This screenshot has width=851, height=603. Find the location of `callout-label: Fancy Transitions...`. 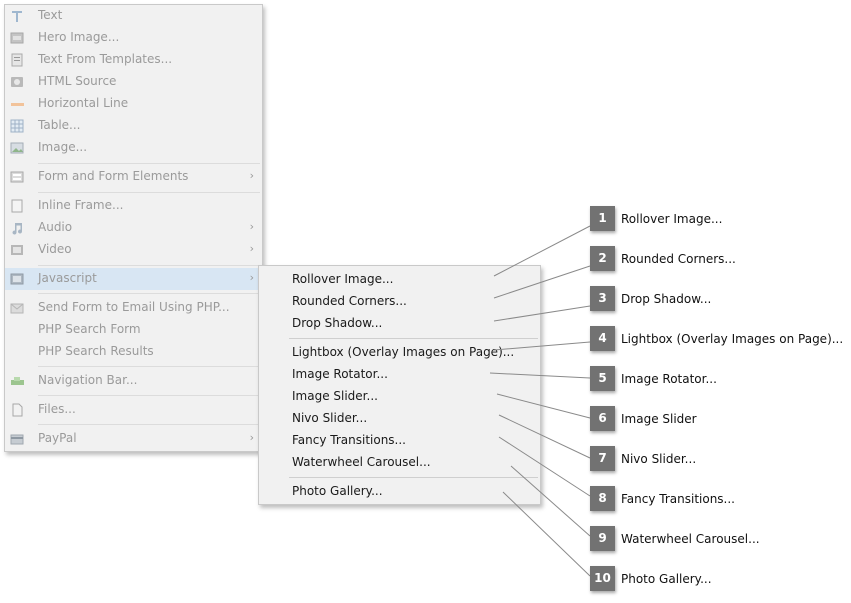

callout-label: Fancy Transitions... is located at coordinates (678, 499).